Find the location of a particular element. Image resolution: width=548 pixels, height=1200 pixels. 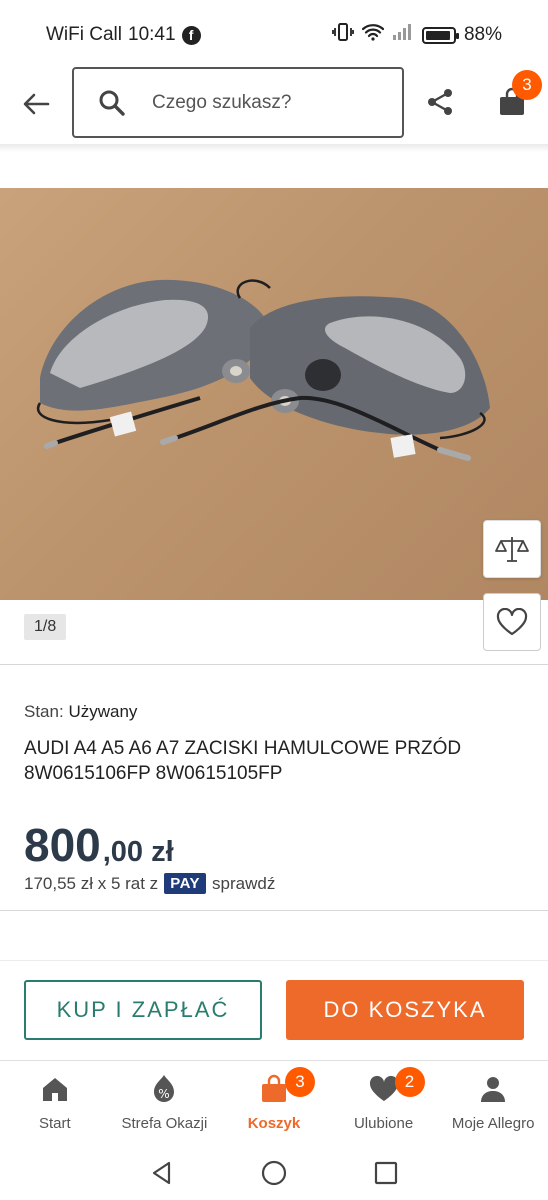

app-bar: Czego szukasz? 3 is located at coordinates (274, 105).